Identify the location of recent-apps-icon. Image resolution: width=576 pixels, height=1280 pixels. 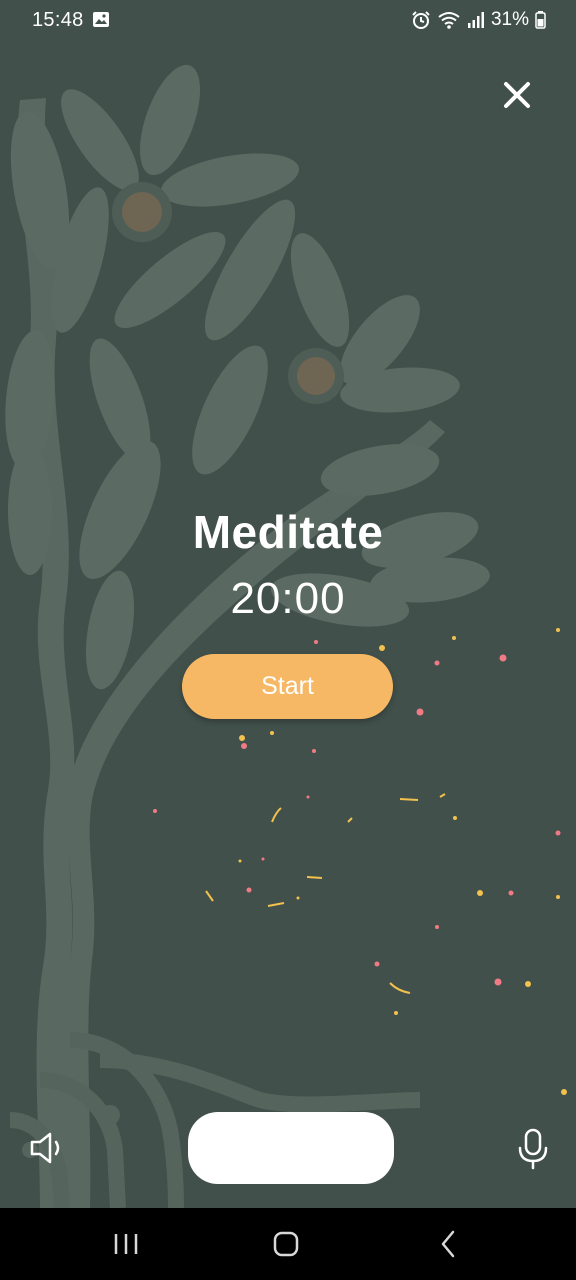
(126, 1244).